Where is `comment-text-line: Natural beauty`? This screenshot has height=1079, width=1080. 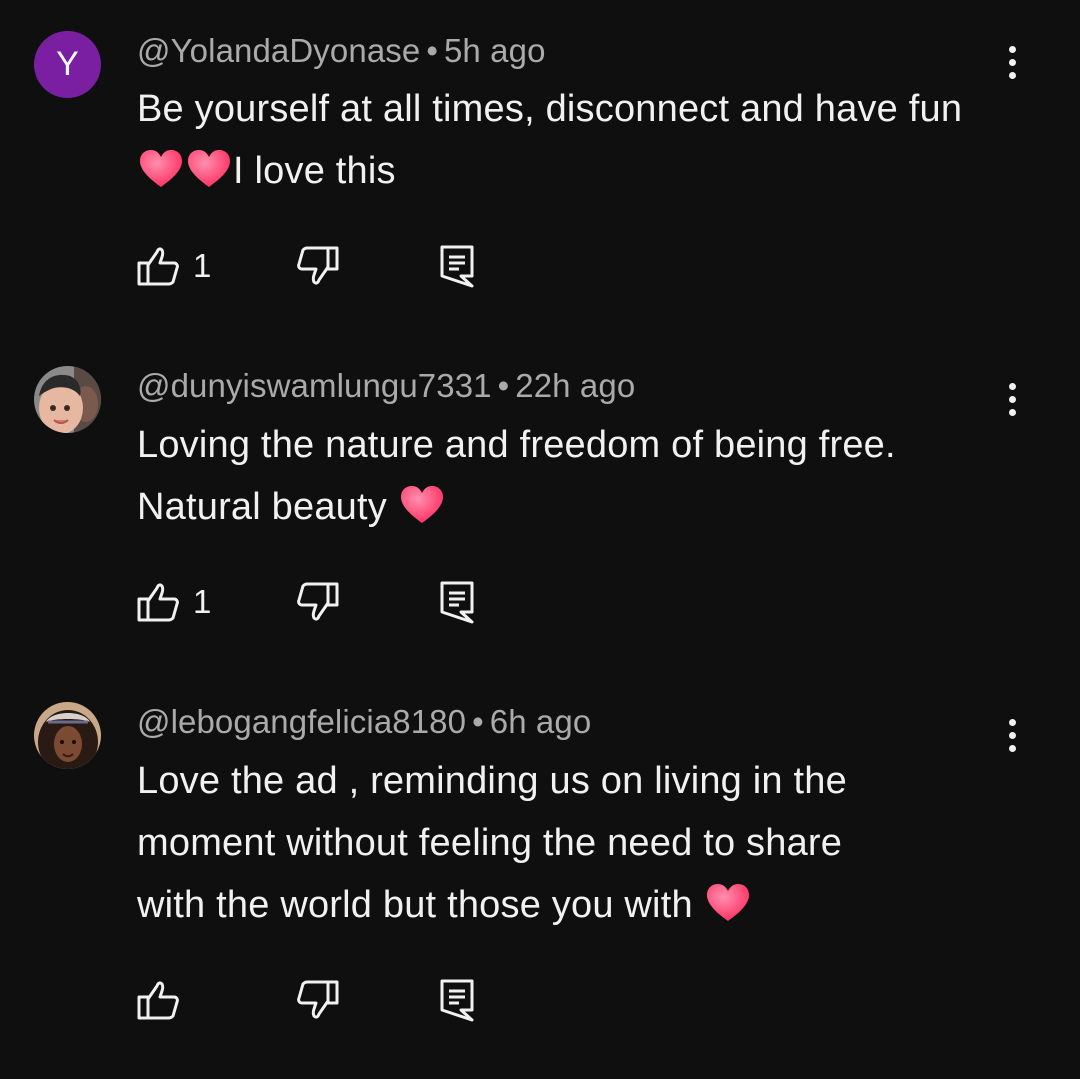
comment-text-line: Natural beauty is located at coordinates (572, 507).